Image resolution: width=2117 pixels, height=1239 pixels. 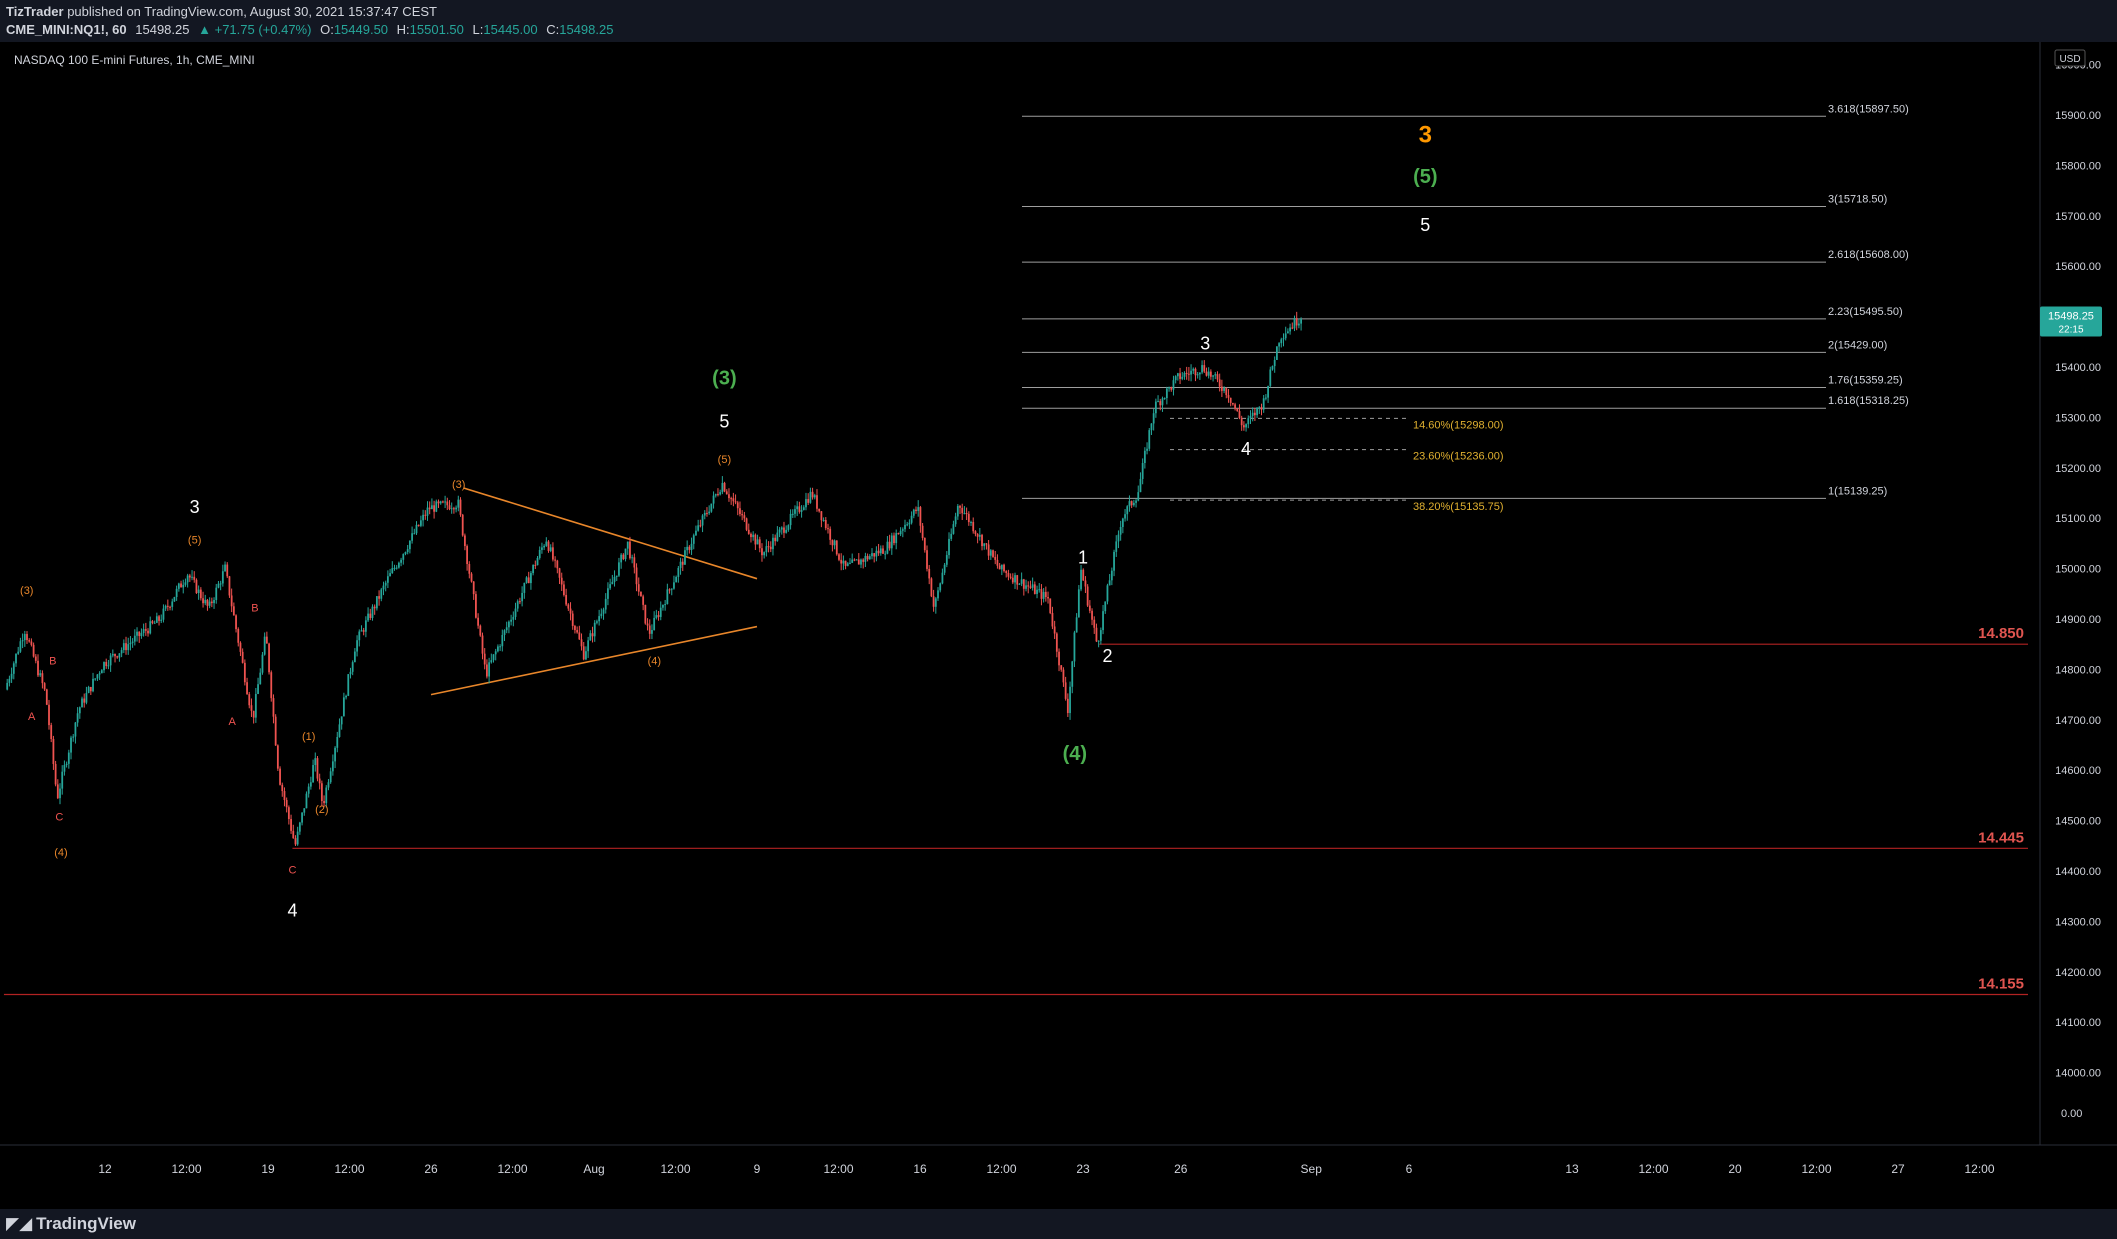 What do you see at coordinates (195, 507) in the screenshot?
I see `wave-label: 3` at bounding box center [195, 507].